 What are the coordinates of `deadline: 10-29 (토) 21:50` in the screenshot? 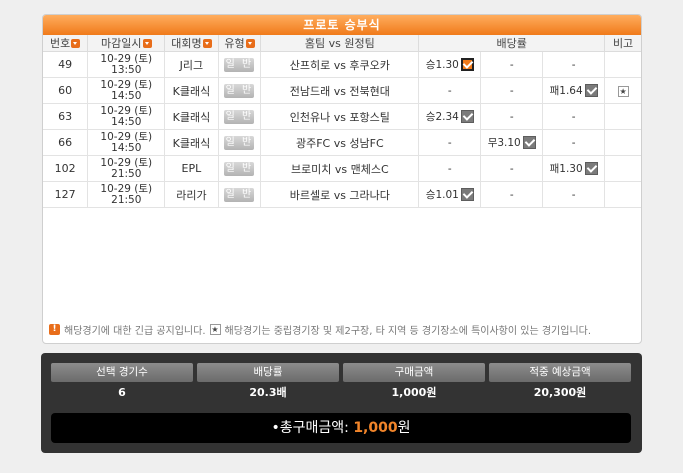 It's located at (126, 168).